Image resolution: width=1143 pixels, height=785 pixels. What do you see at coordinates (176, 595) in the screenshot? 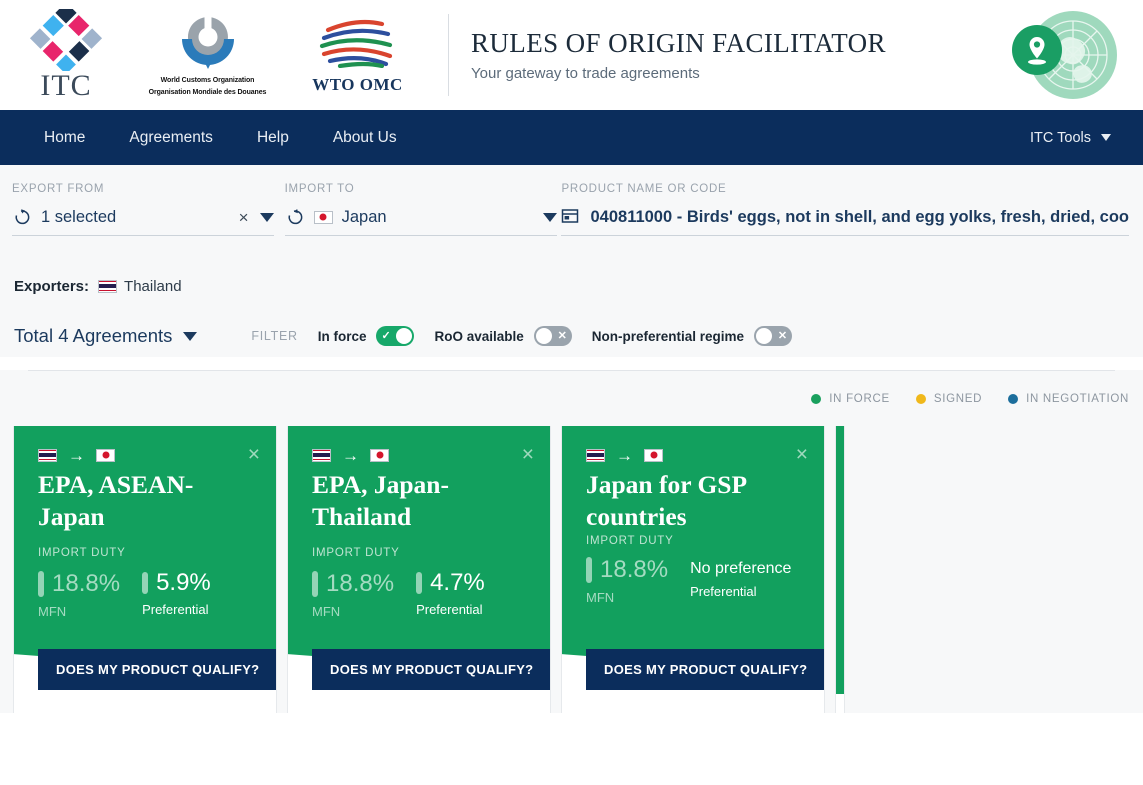
I see `duty-preferential: 5.9% Preferential` at bounding box center [176, 595].